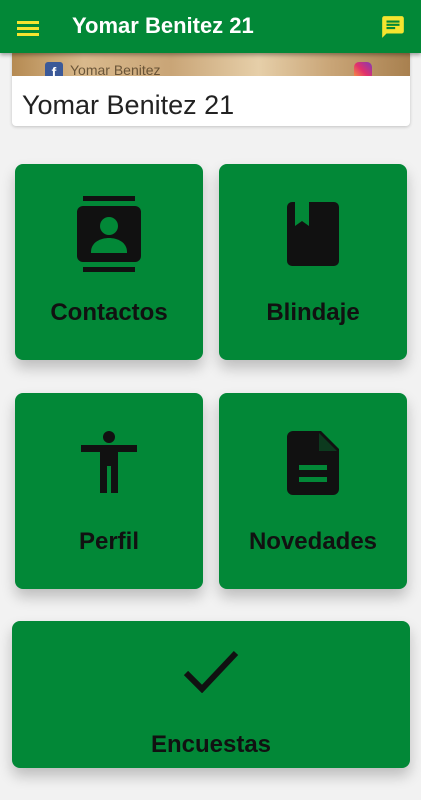 This screenshot has width=421, height=800. I want to click on app-title: Yomar Benitez 21, so click(163, 25).